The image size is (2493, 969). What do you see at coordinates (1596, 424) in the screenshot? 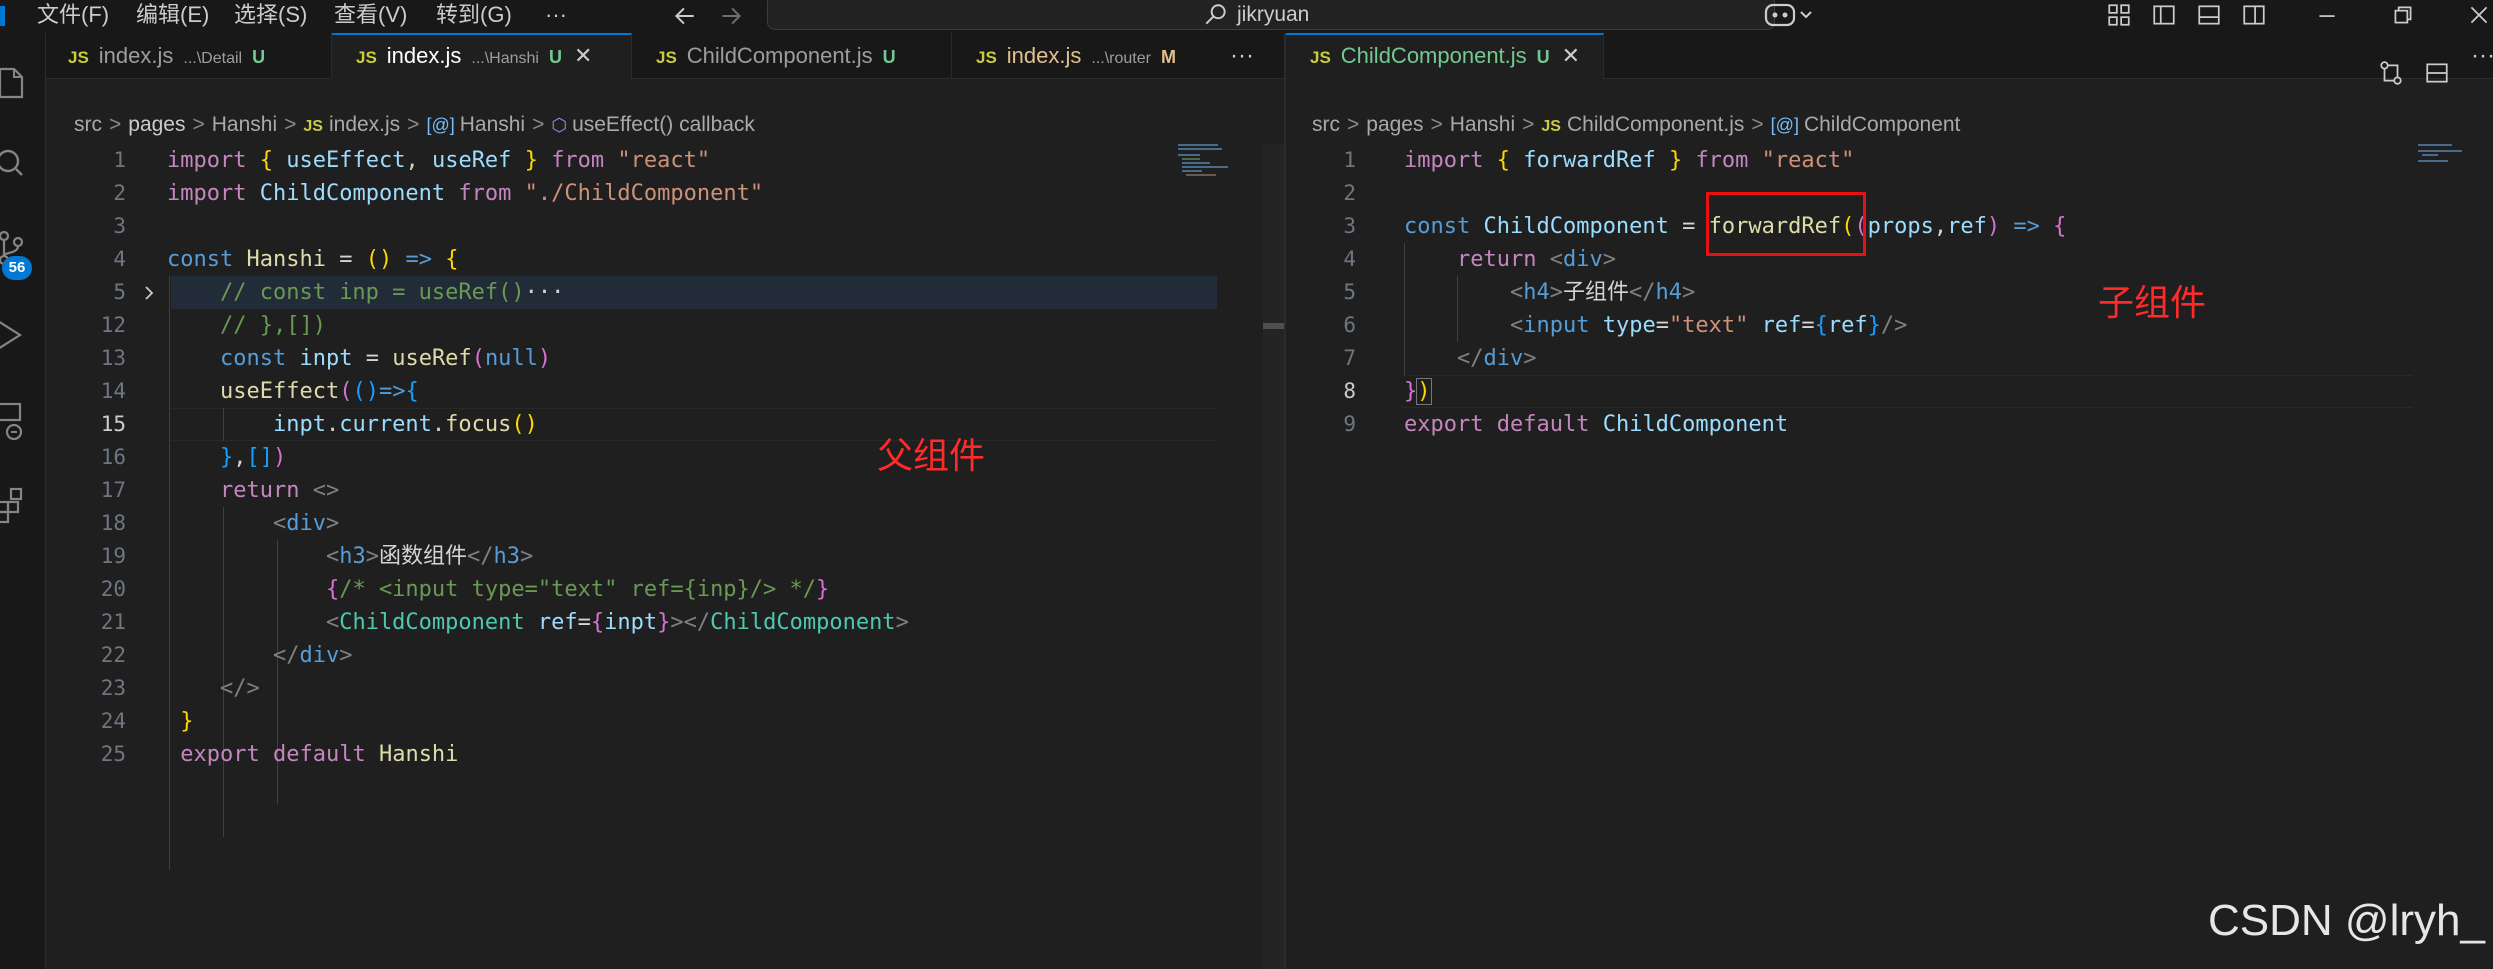
I see `code-line: export default ChildComponent` at bounding box center [1596, 424].